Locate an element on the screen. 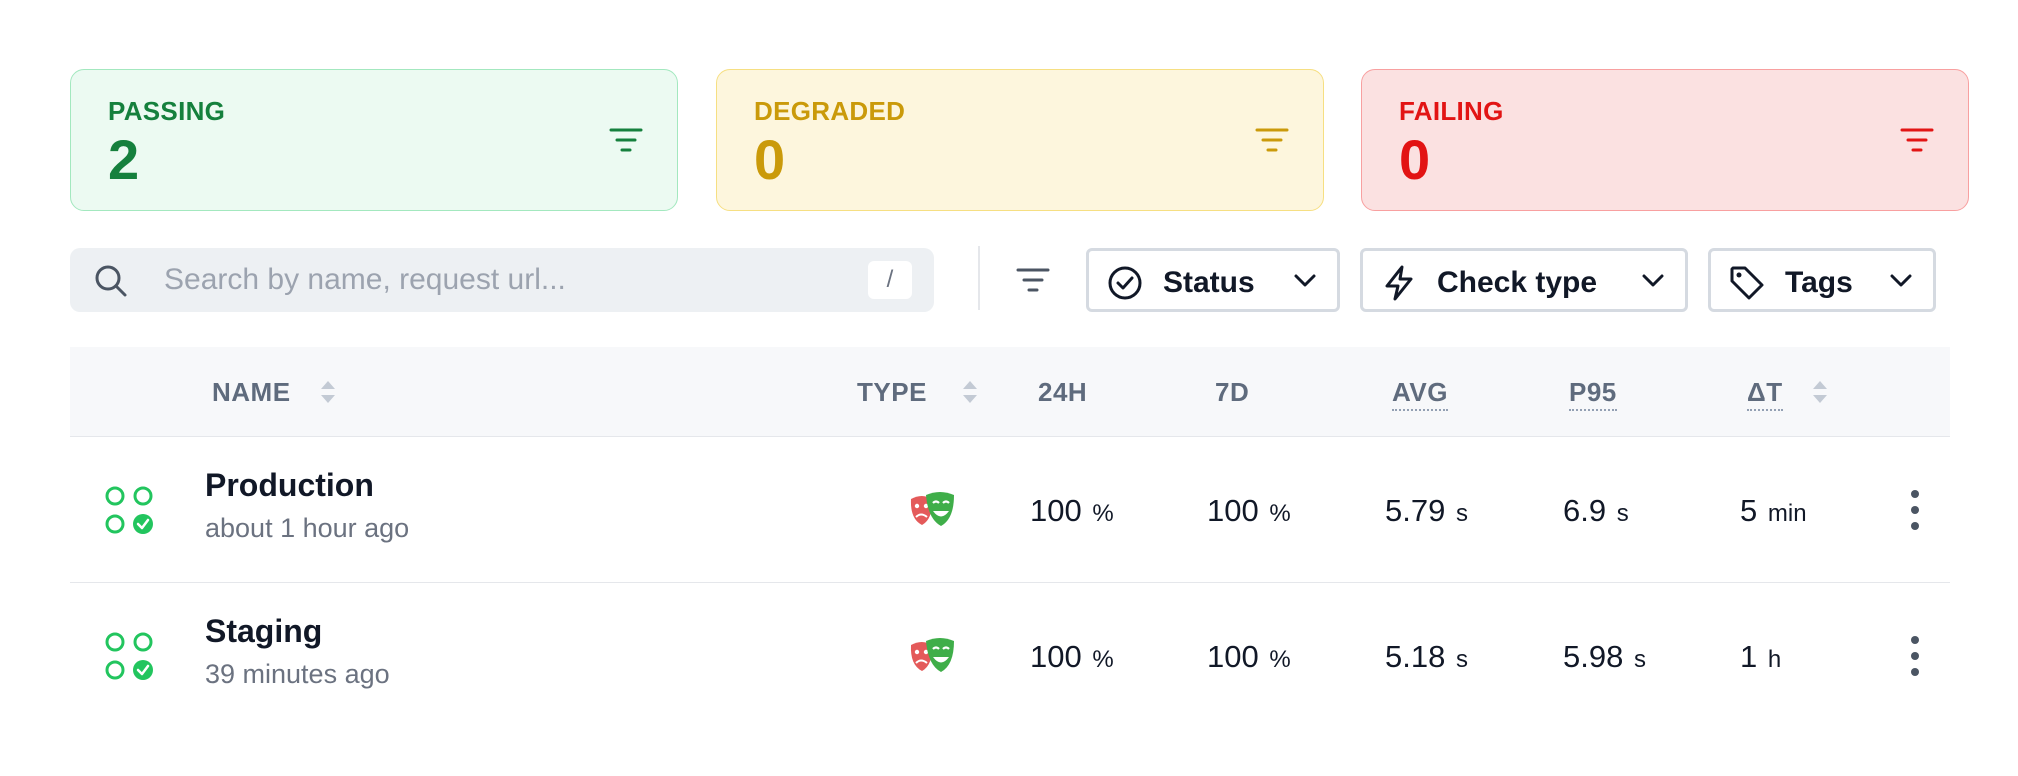 The width and height of the screenshot is (2018, 776). passing-label: PASSING is located at coordinates (167, 111).